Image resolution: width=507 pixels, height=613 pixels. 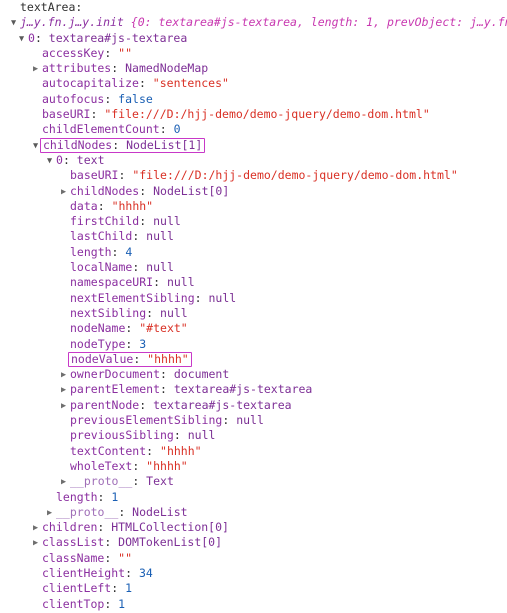 I want to click on property-row: ▶data: "hhhh", so click(x=253, y=206).